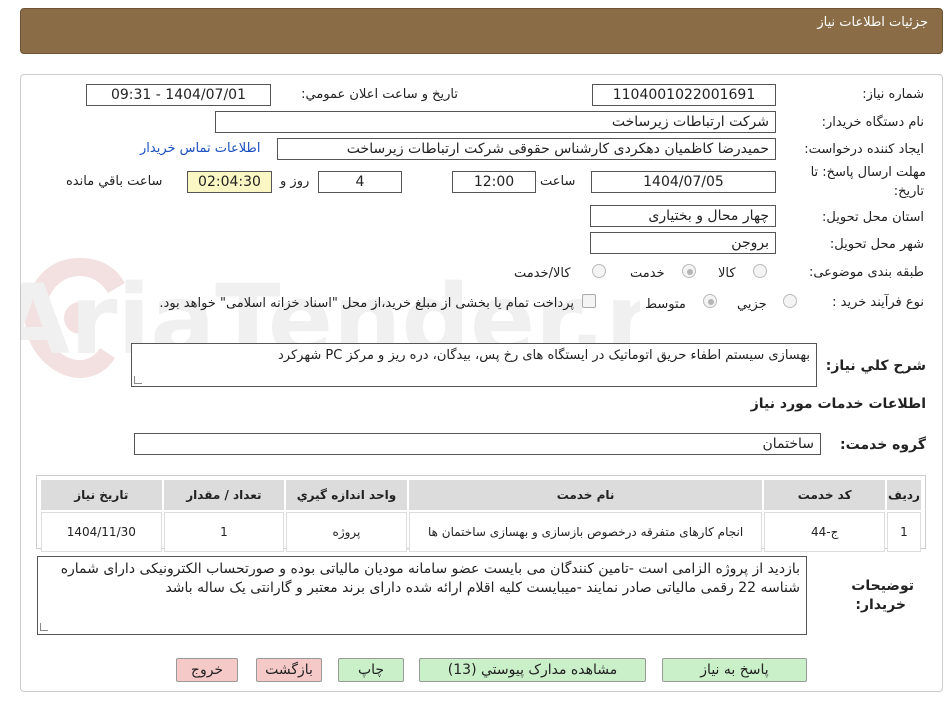 The width and height of the screenshot is (944, 703). What do you see at coordinates (542, 273) in the screenshot?
I see `category-option-goods-service: کالا/خدمت` at bounding box center [542, 273].